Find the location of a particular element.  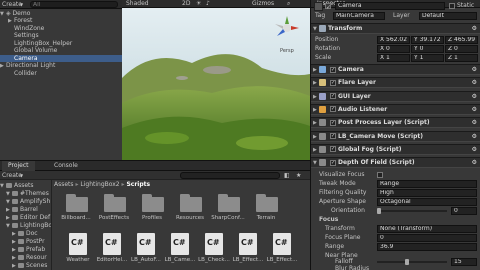

folder-icon: Terrain is located at coordinates (266, 207).